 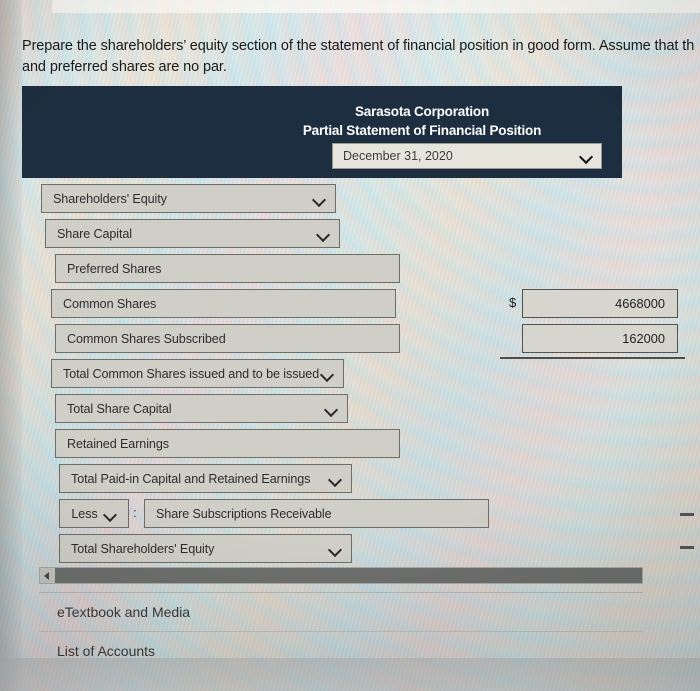 I want to click on statement-row: Preferred Shares, so click(x=342, y=269).